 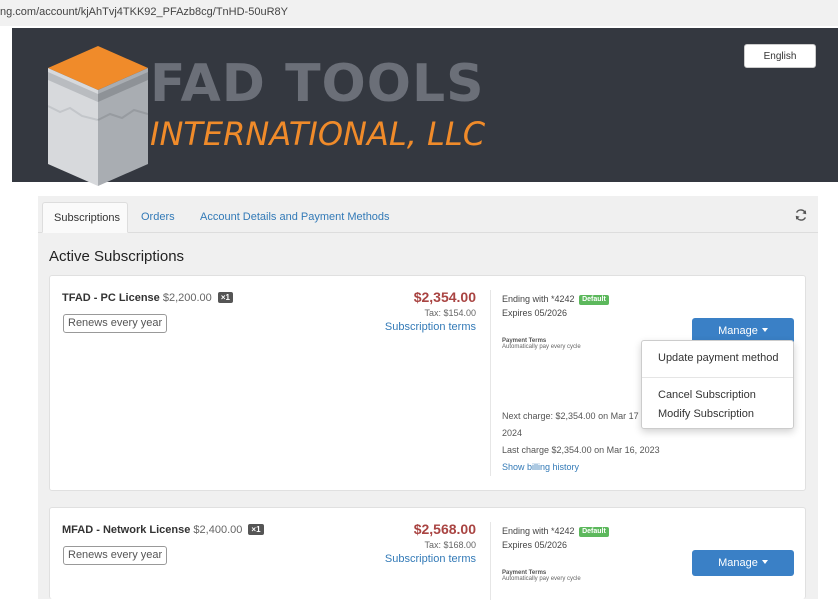 What do you see at coordinates (801, 217) in the screenshot?
I see `refresh-icon` at bounding box center [801, 217].